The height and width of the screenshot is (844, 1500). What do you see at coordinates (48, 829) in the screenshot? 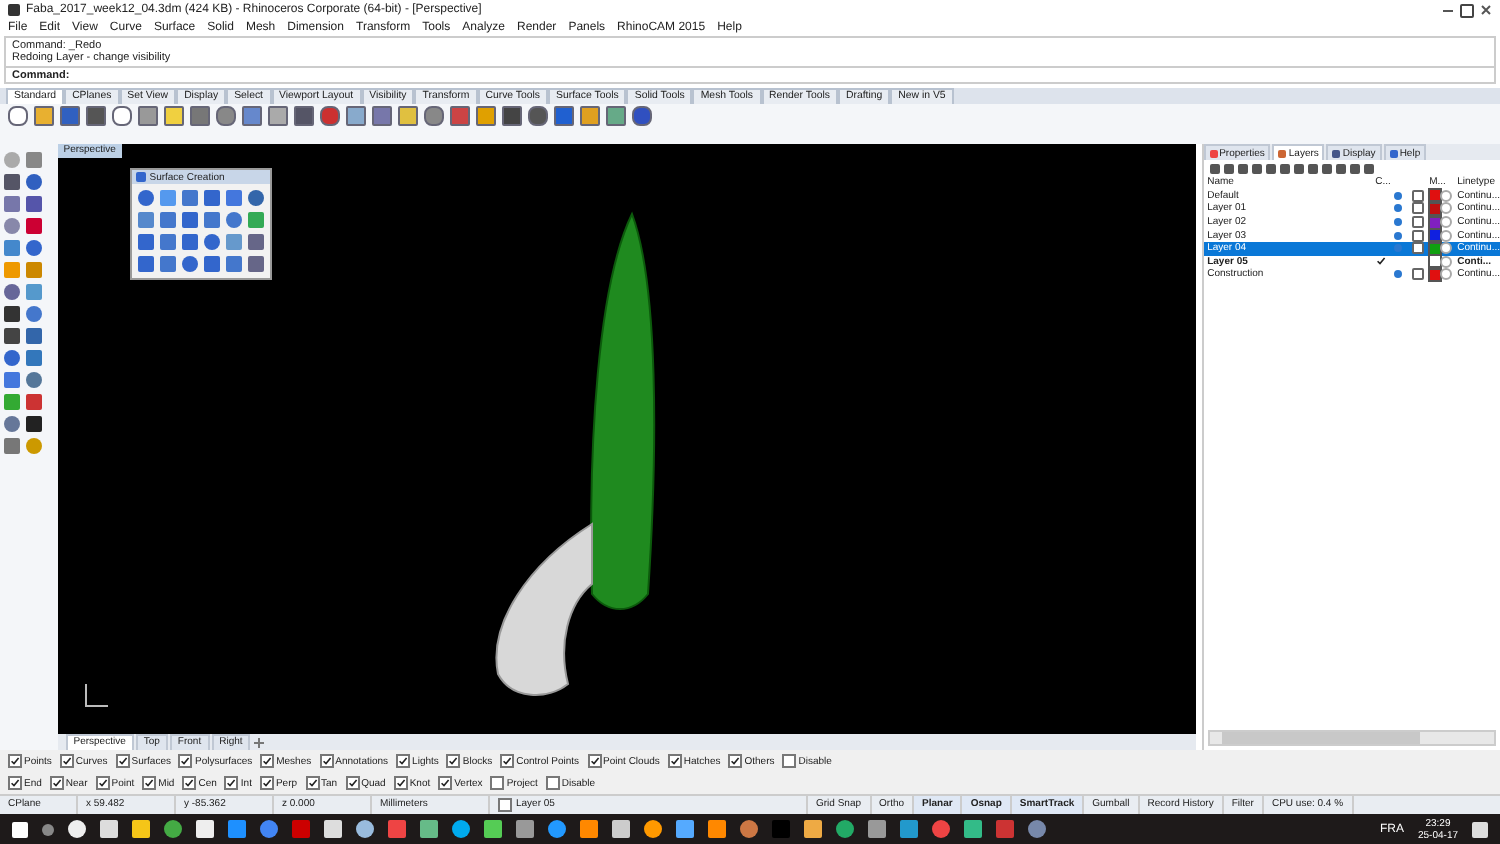
I see `search-icon` at bounding box center [48, 829].